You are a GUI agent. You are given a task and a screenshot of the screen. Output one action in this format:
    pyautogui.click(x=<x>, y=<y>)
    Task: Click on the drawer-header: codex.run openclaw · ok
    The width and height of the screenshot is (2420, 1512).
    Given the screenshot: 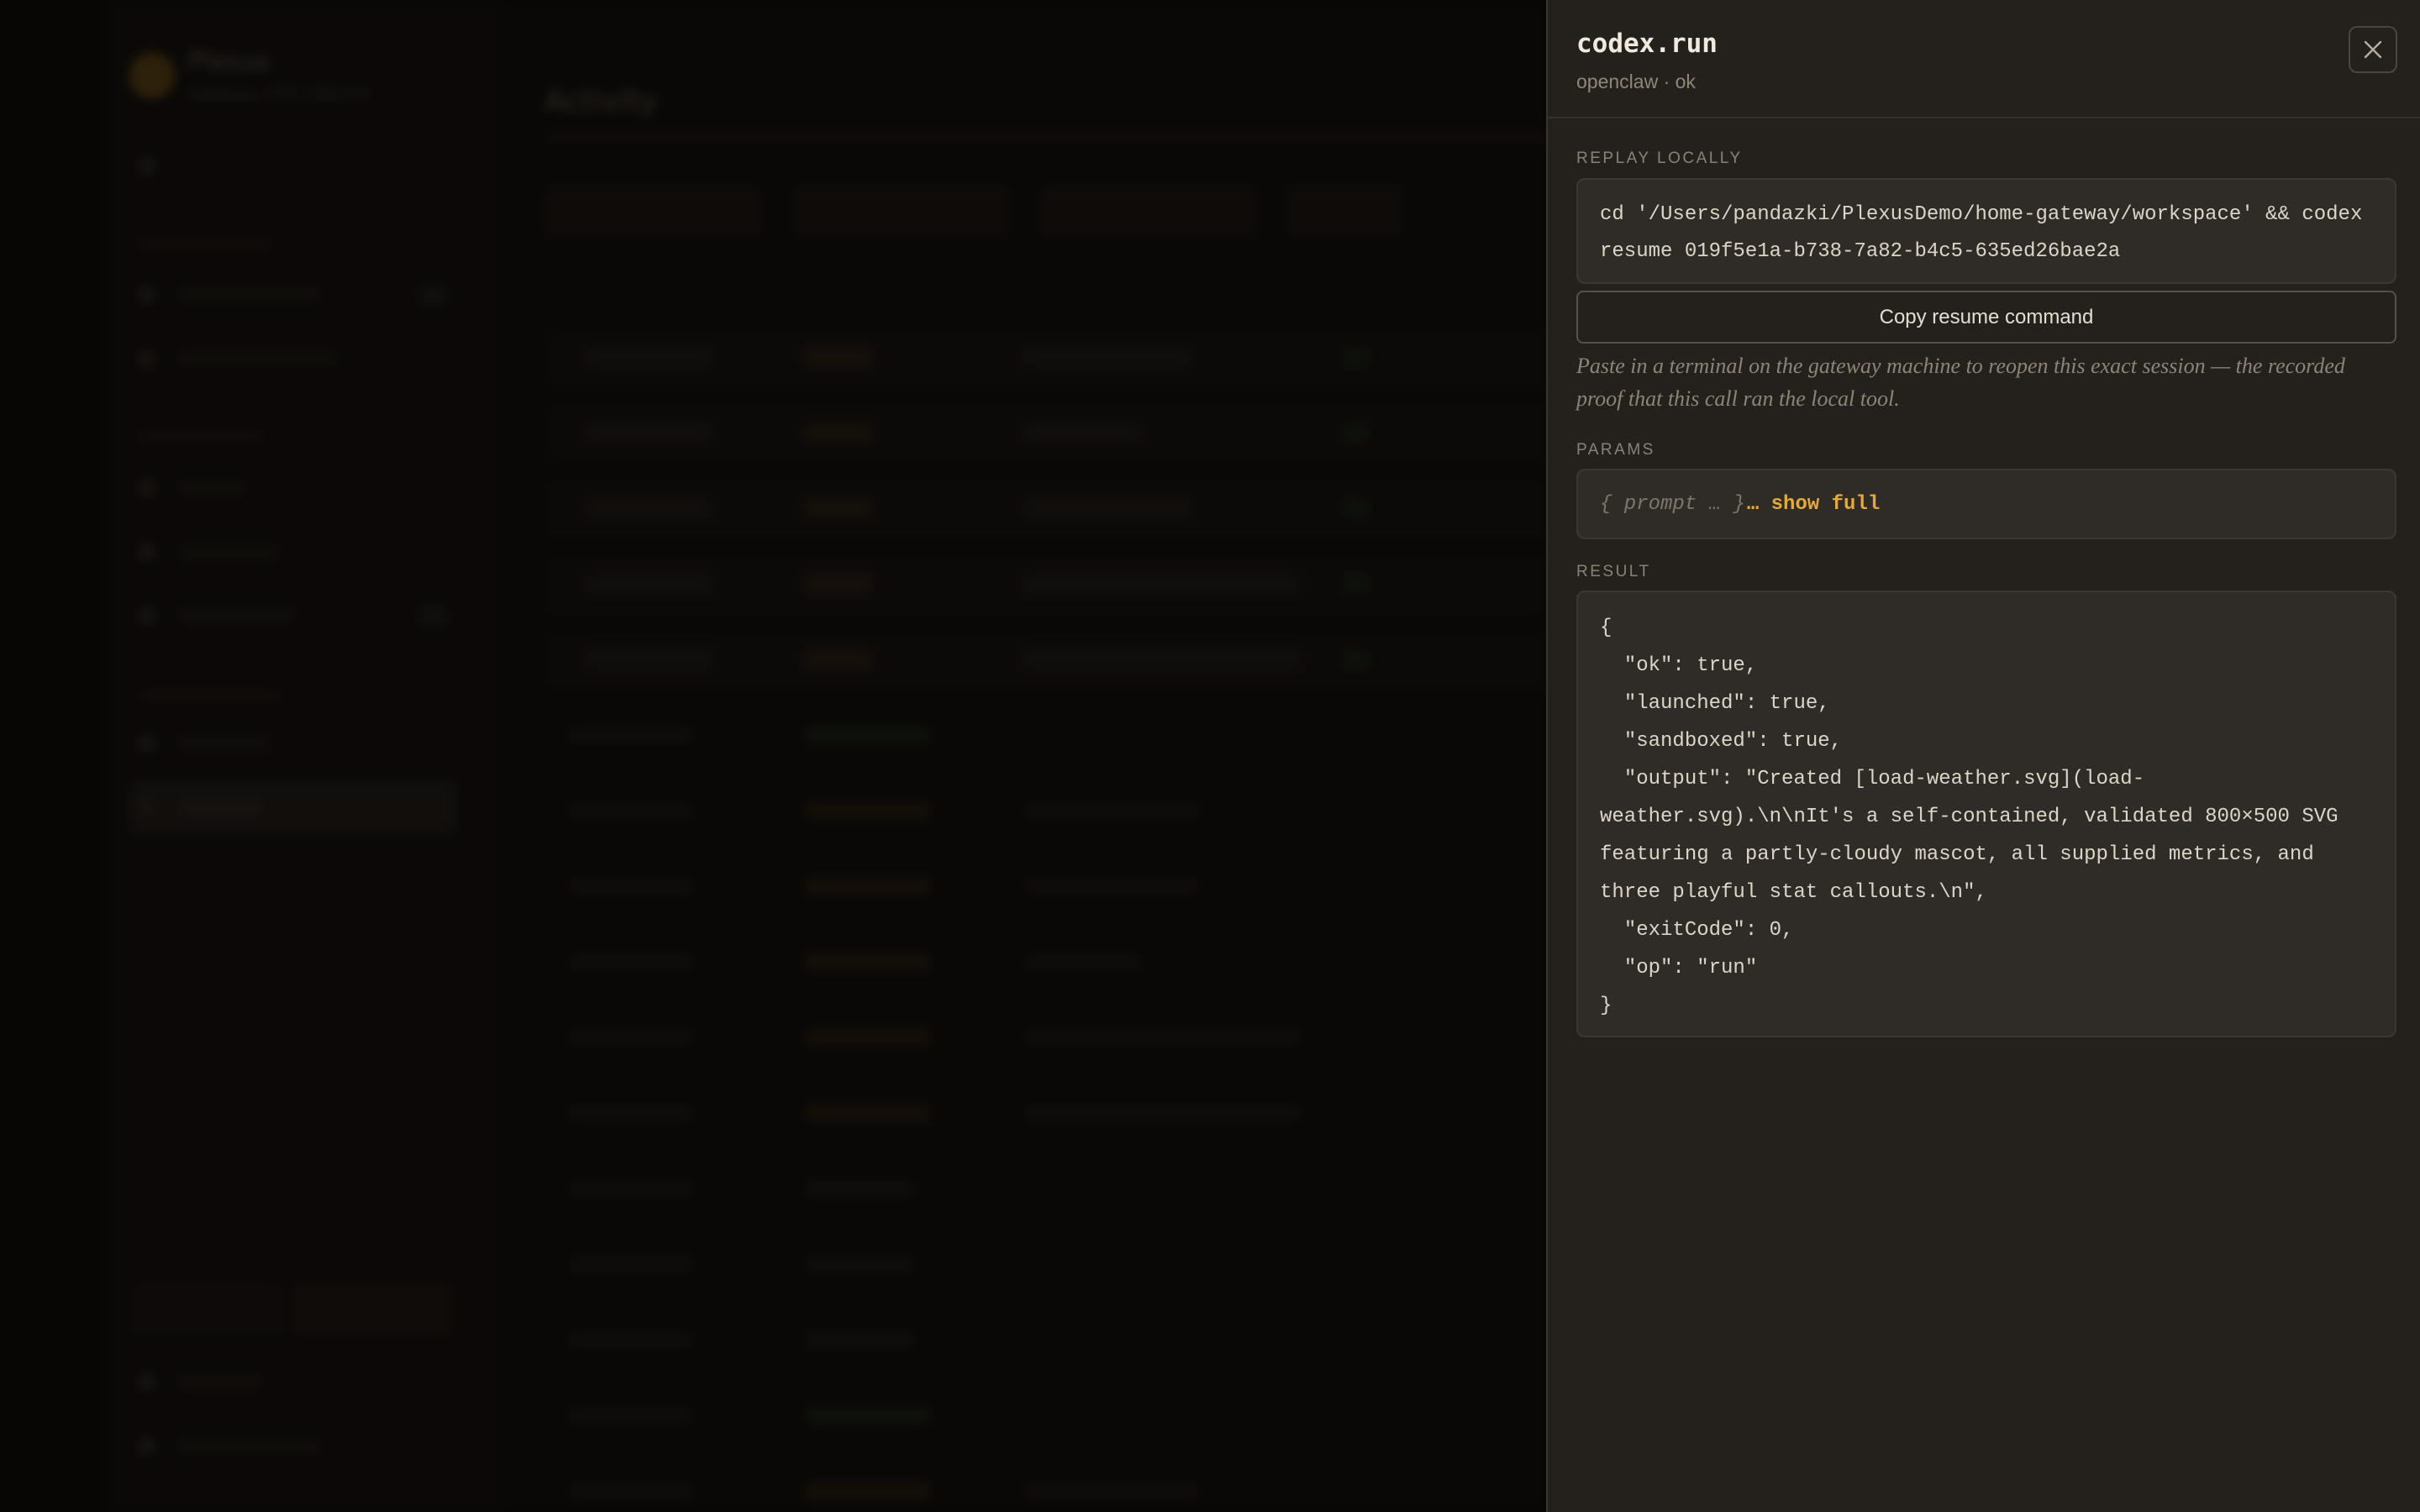 What is the action you would take?
    pyautogui.click(x=1984, y=59)
    